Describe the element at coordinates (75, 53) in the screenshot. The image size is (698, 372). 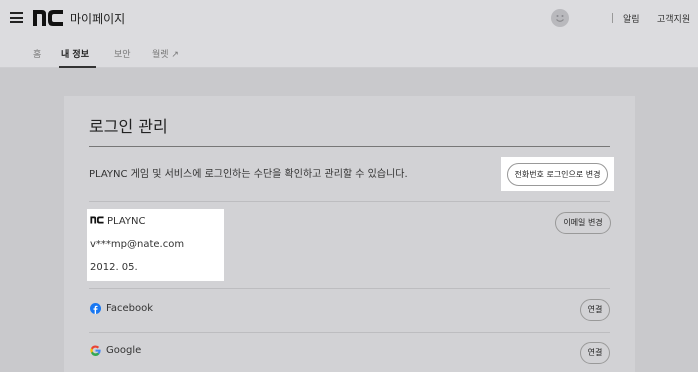
I see `tab-my-info: 내 정보` at that location.